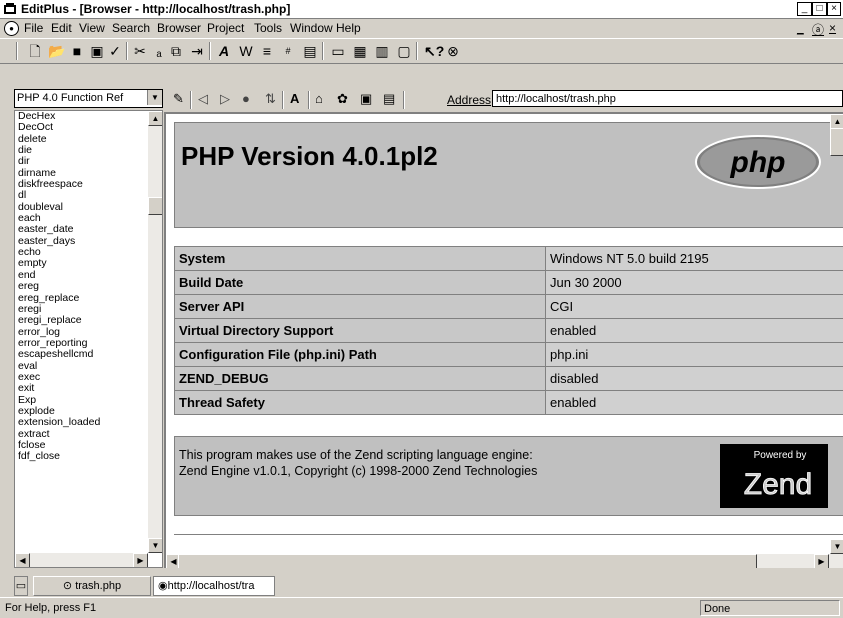 The image size is (843, 618). I want to click on file-icon: ⊙, so click(69, 586).